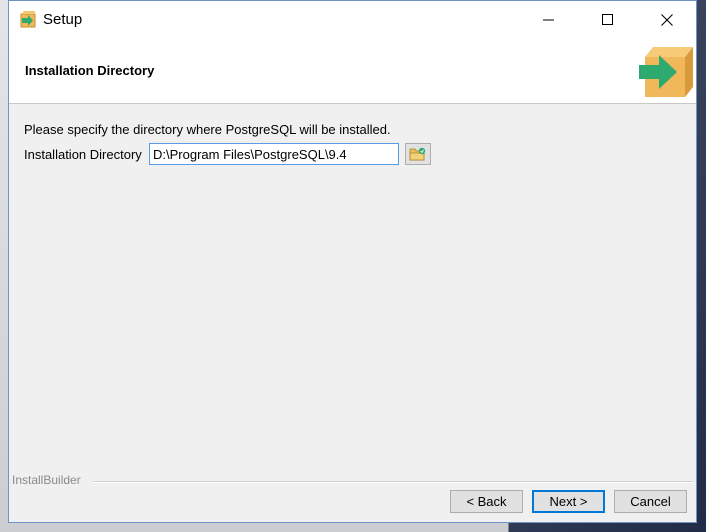  I want to click on maximize-button, so click(608, 20).